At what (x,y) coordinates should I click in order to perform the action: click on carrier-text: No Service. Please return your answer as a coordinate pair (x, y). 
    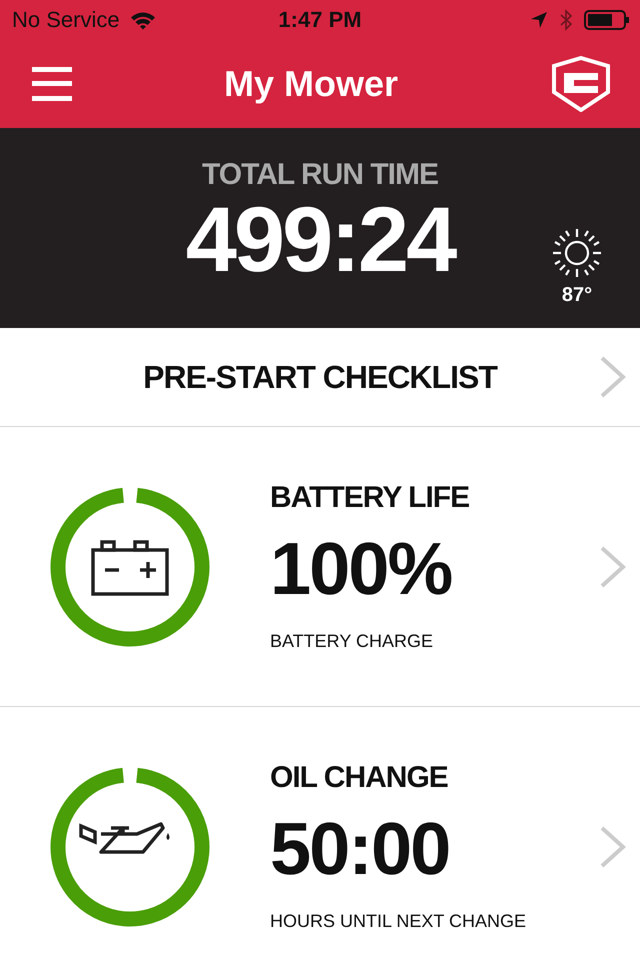
    Looking at the image, I should click on (66, 20).